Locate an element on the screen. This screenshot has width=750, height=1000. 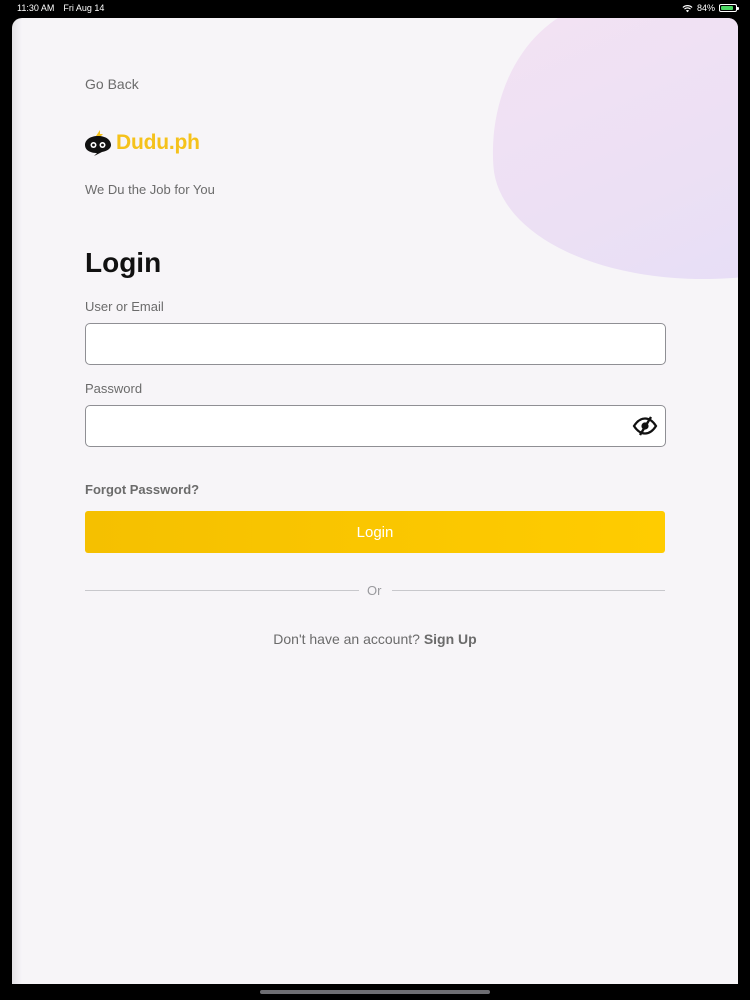
status-time: 11:30 AM is located at coordinates (36, 8).